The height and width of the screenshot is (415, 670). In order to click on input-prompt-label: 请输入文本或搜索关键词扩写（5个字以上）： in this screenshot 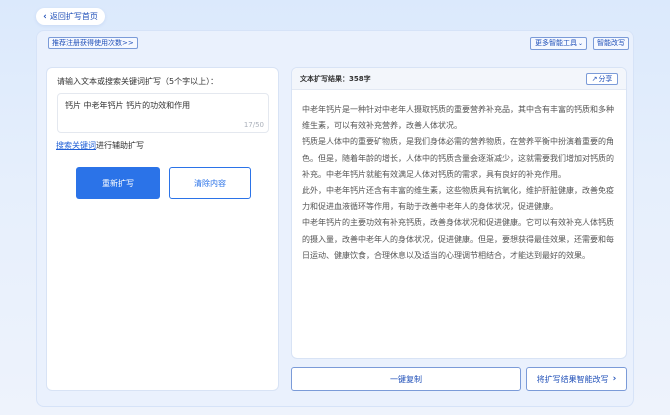, I will do `click(138, 81)`.